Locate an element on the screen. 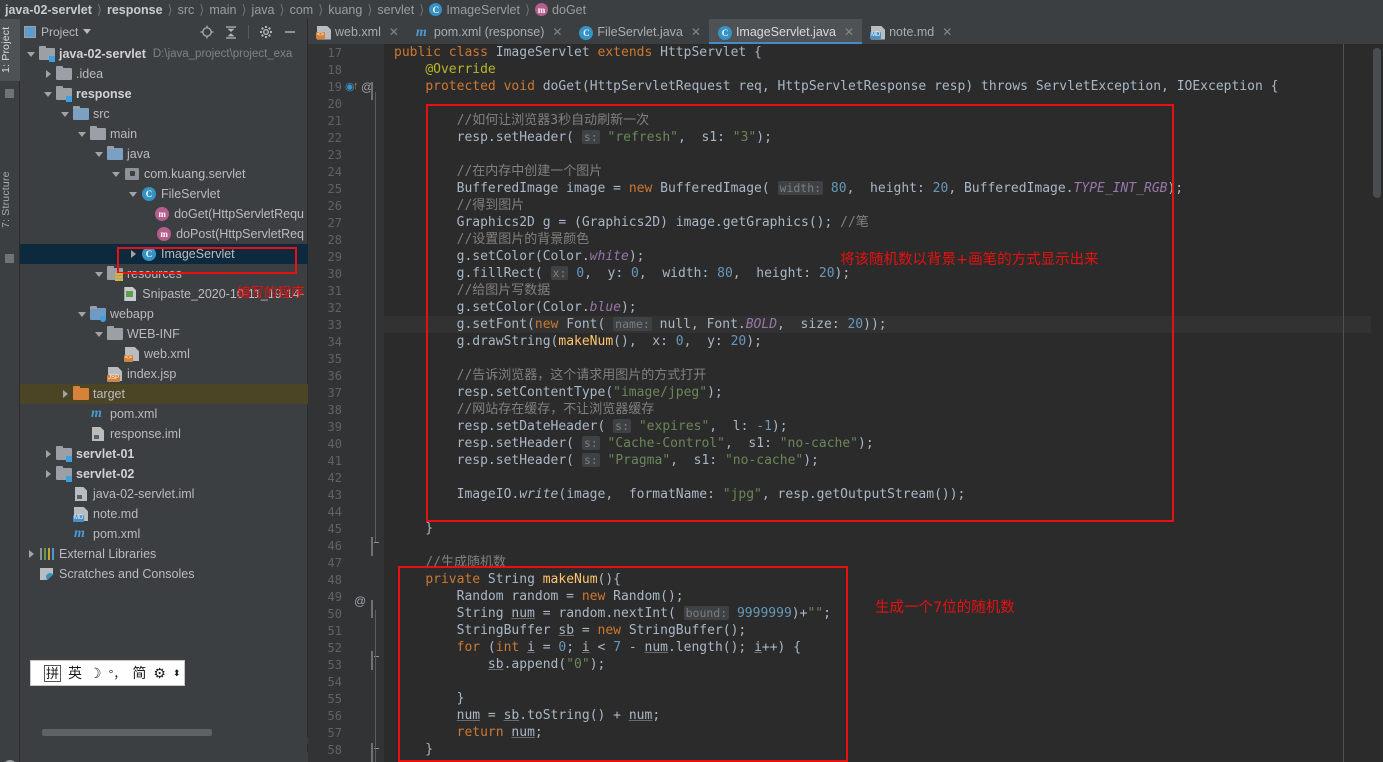 Image resolution: width=1383 pixels, height=762 pixels. breadcrumb-item-5: com is located at coordinates (302, 10).